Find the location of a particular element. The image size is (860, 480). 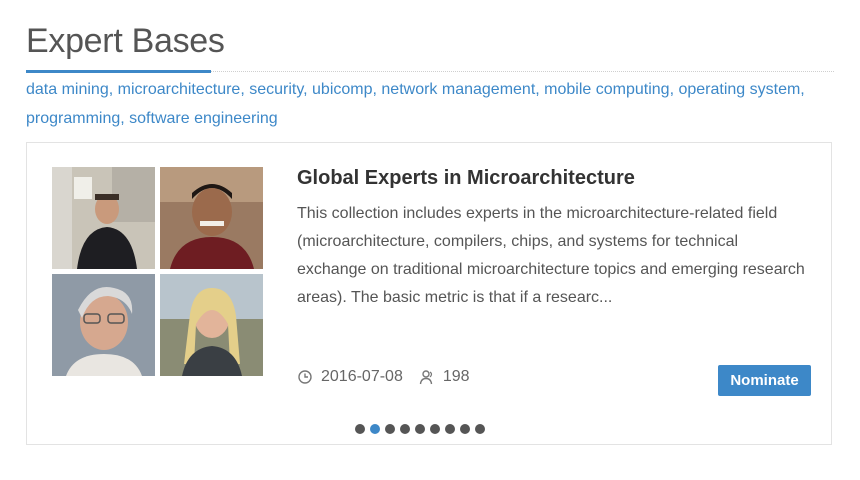

tag-link: programming is located at coordinates (73, 118).